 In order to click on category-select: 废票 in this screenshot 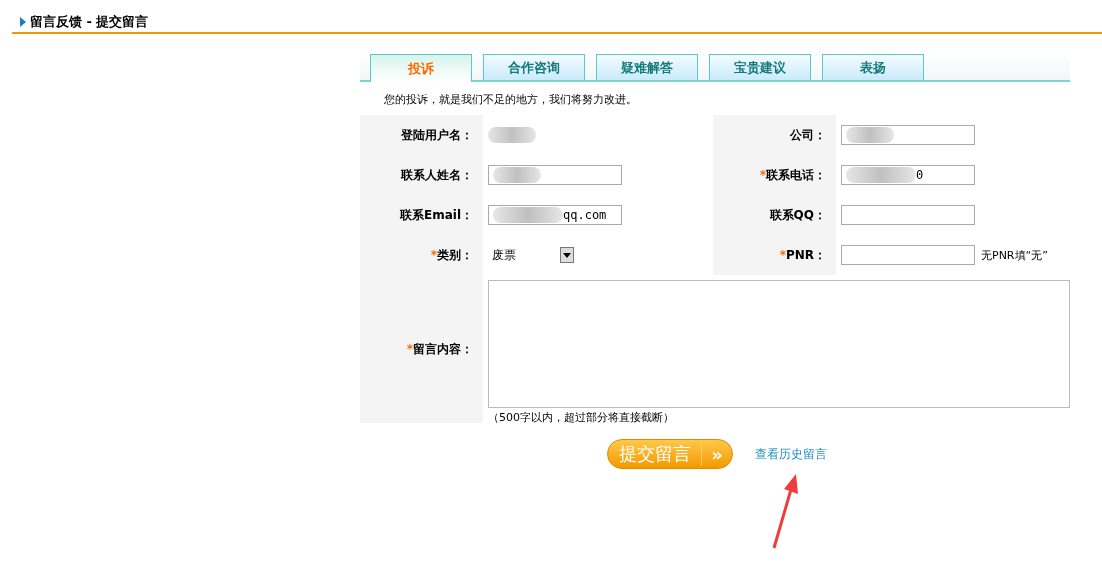, I will do `click(531, 255)`.